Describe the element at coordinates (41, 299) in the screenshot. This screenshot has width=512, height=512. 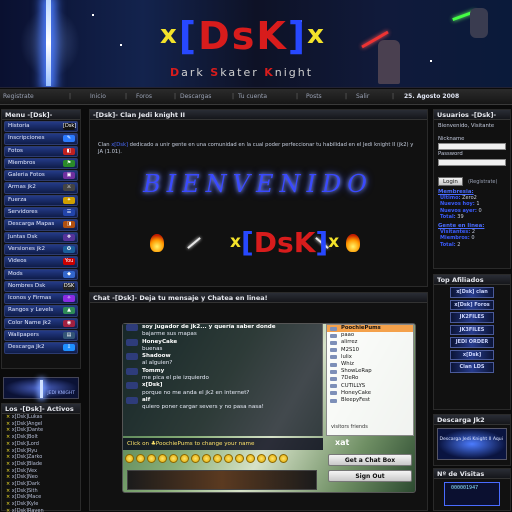
I see `menu-item: Iconos y Firmas ✧` at that location.